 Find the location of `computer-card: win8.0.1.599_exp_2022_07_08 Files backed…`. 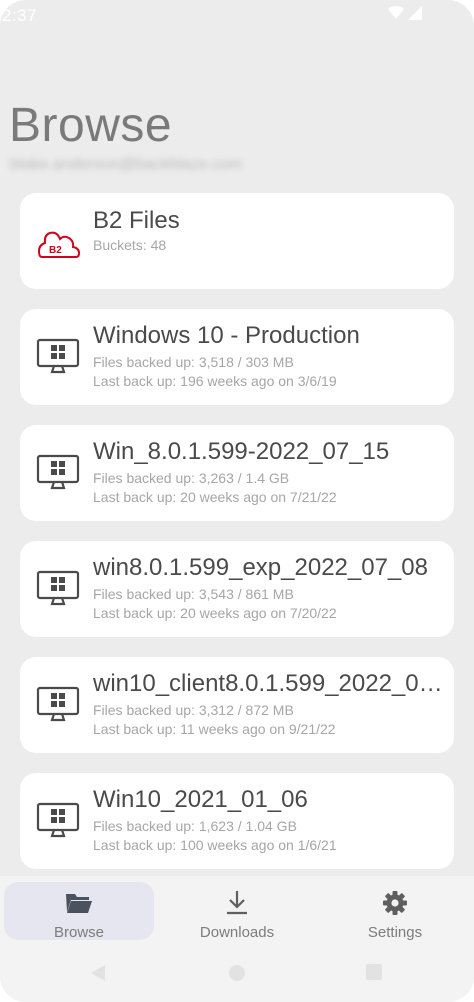

computer-card: win8.0.1.599_exp_2022_07_08 Files backed… is located at coordinates (237, 589).